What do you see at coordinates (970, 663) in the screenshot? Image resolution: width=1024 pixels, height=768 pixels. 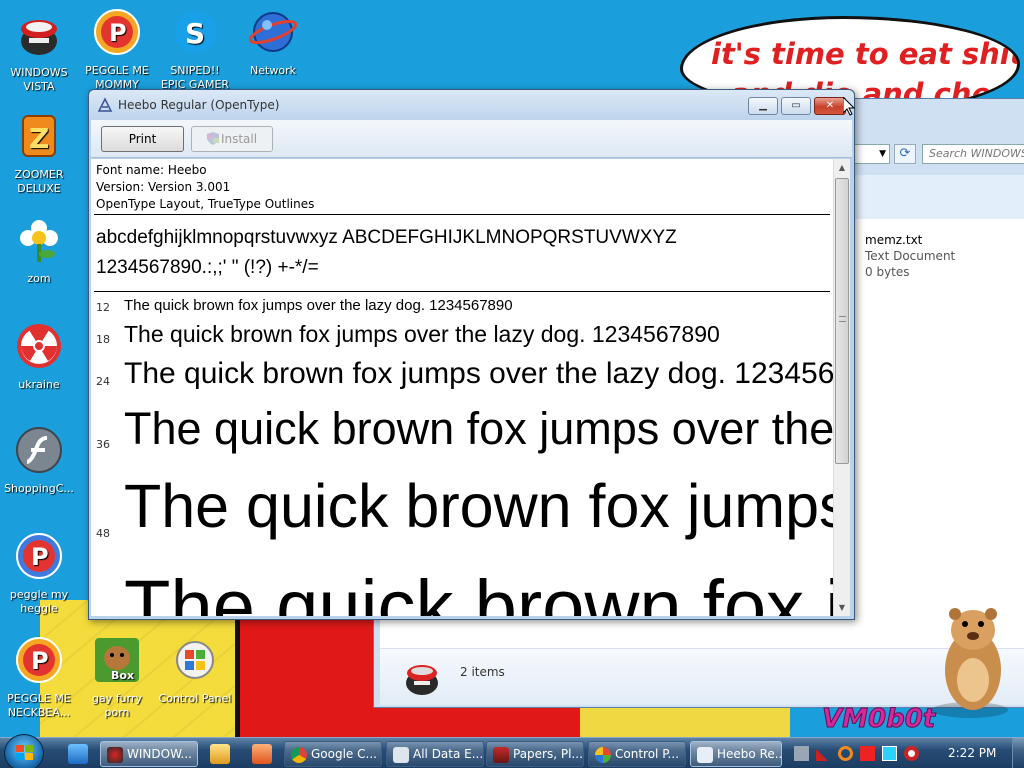 I see `gopher-mascot-image` at bounding box center [970, 663].